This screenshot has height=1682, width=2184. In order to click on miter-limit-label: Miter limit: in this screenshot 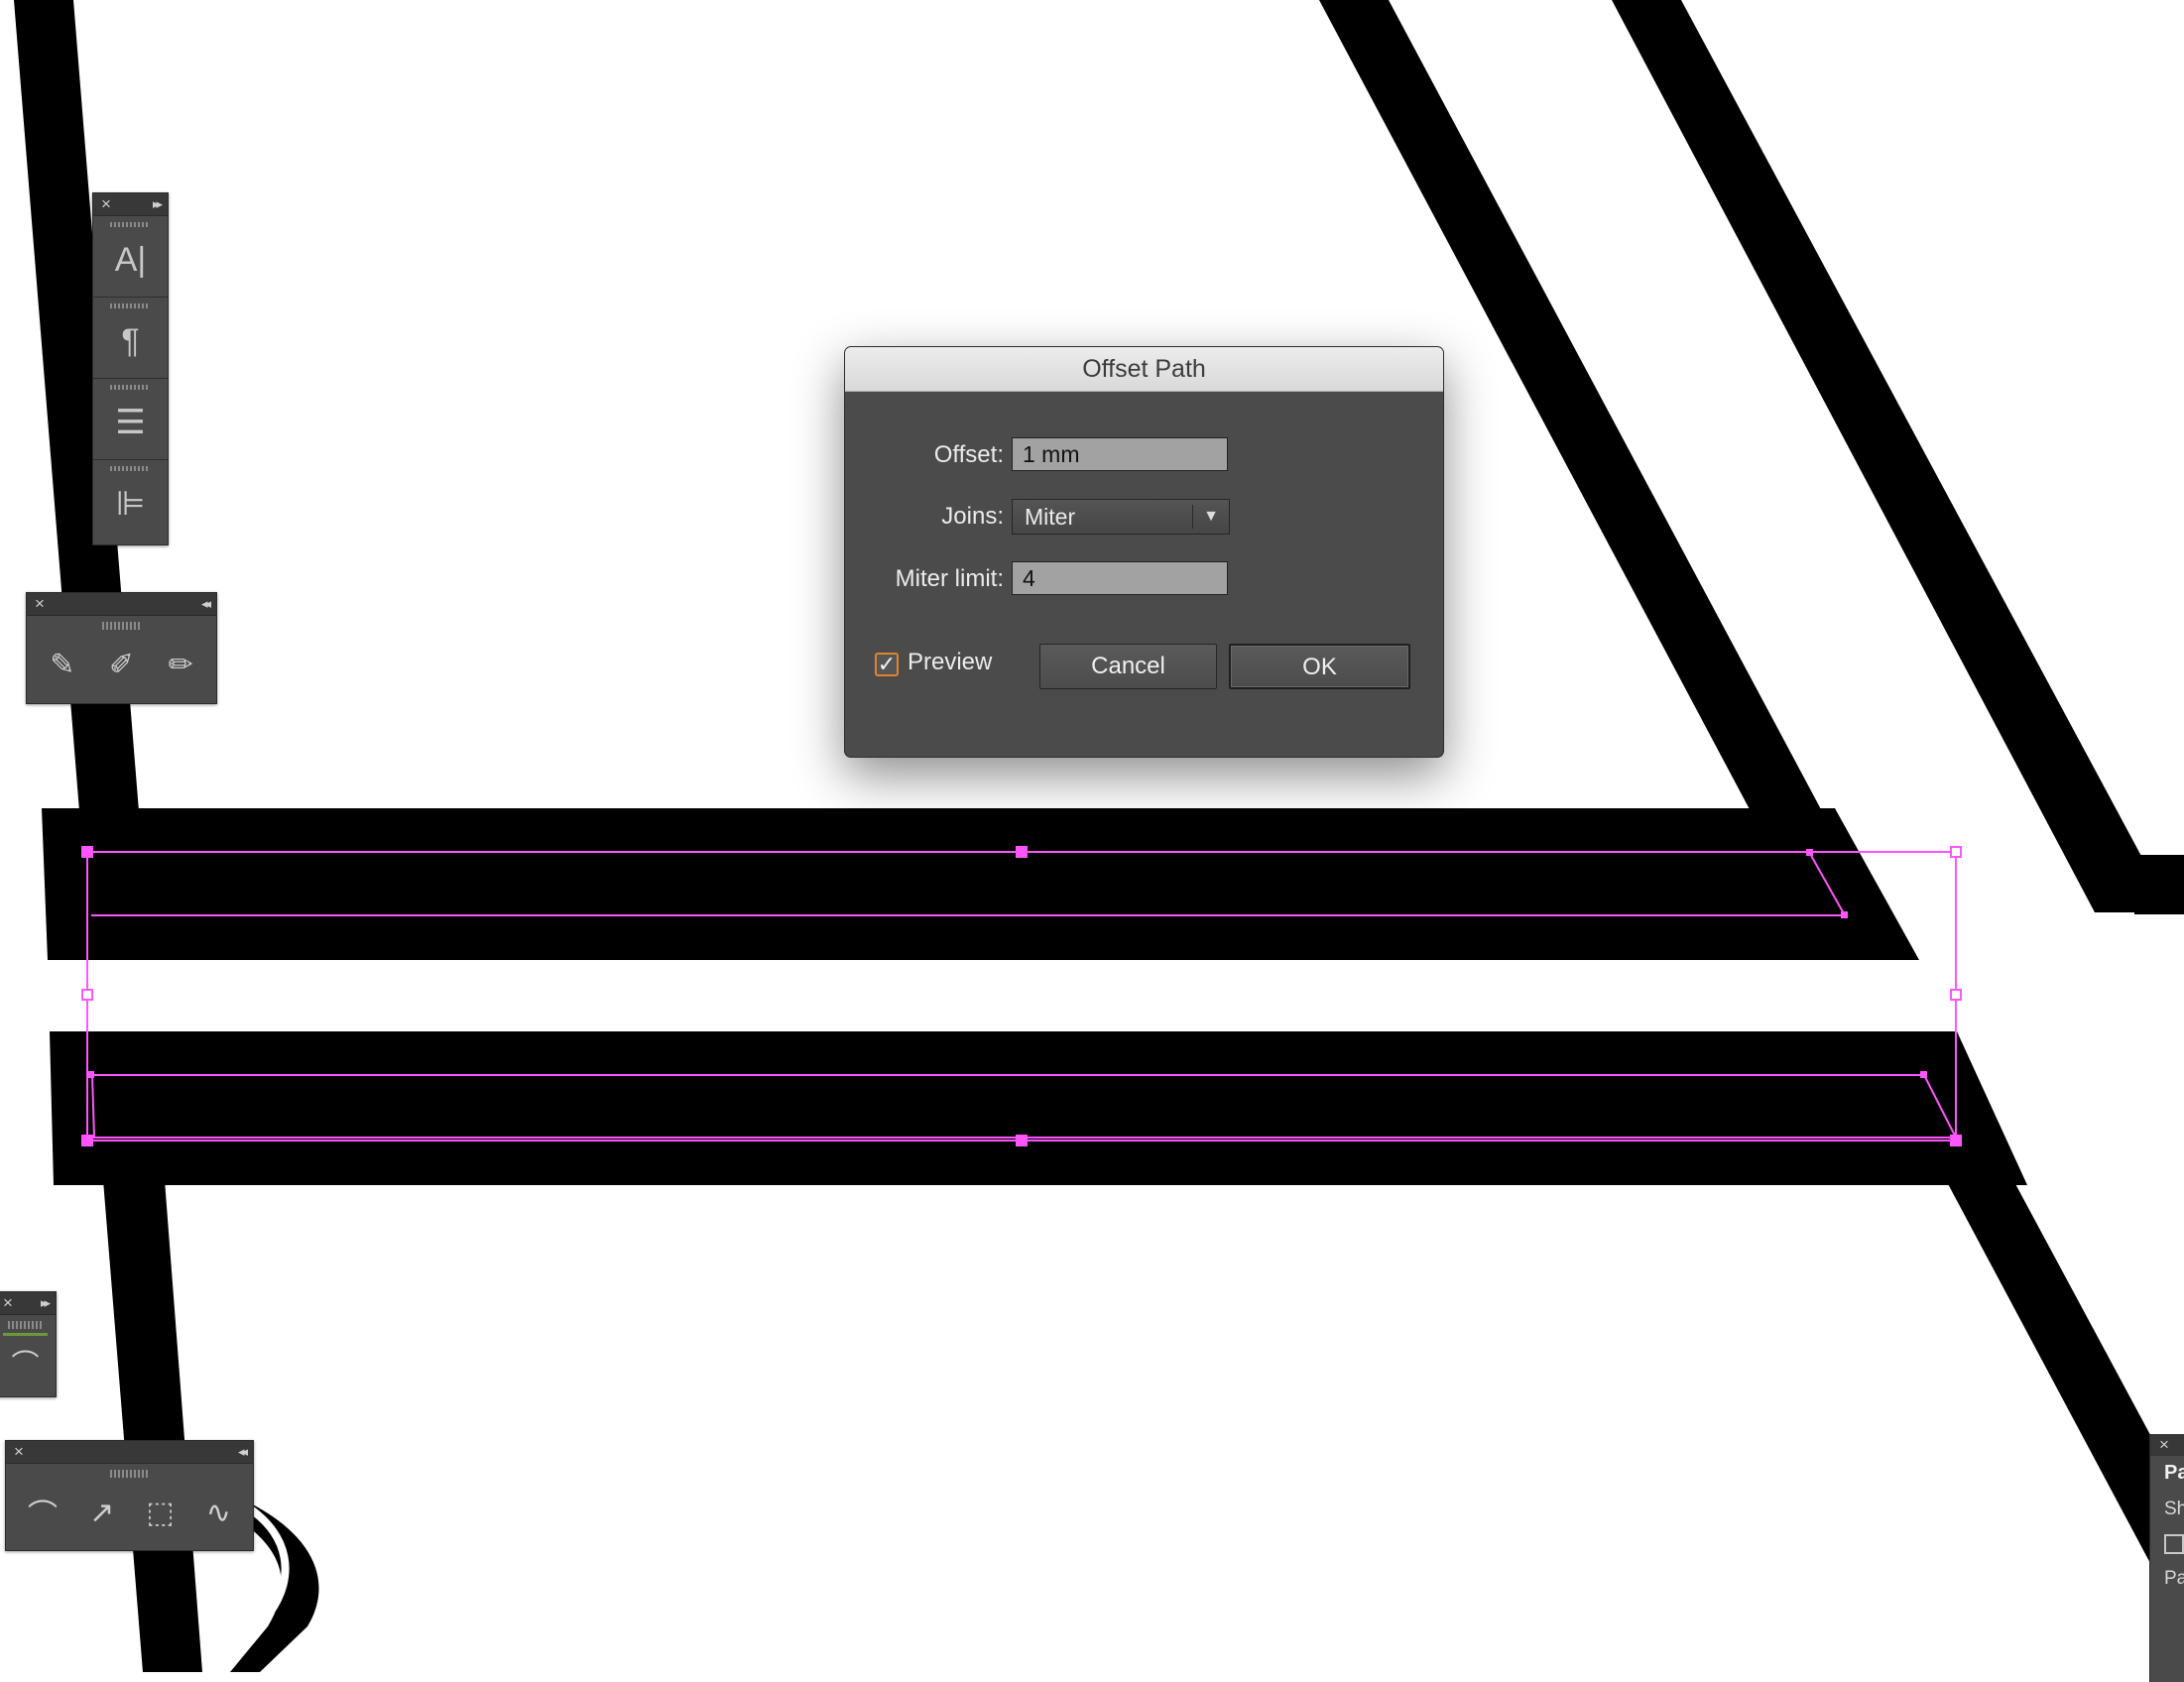, I will do `click(949, 578)`.